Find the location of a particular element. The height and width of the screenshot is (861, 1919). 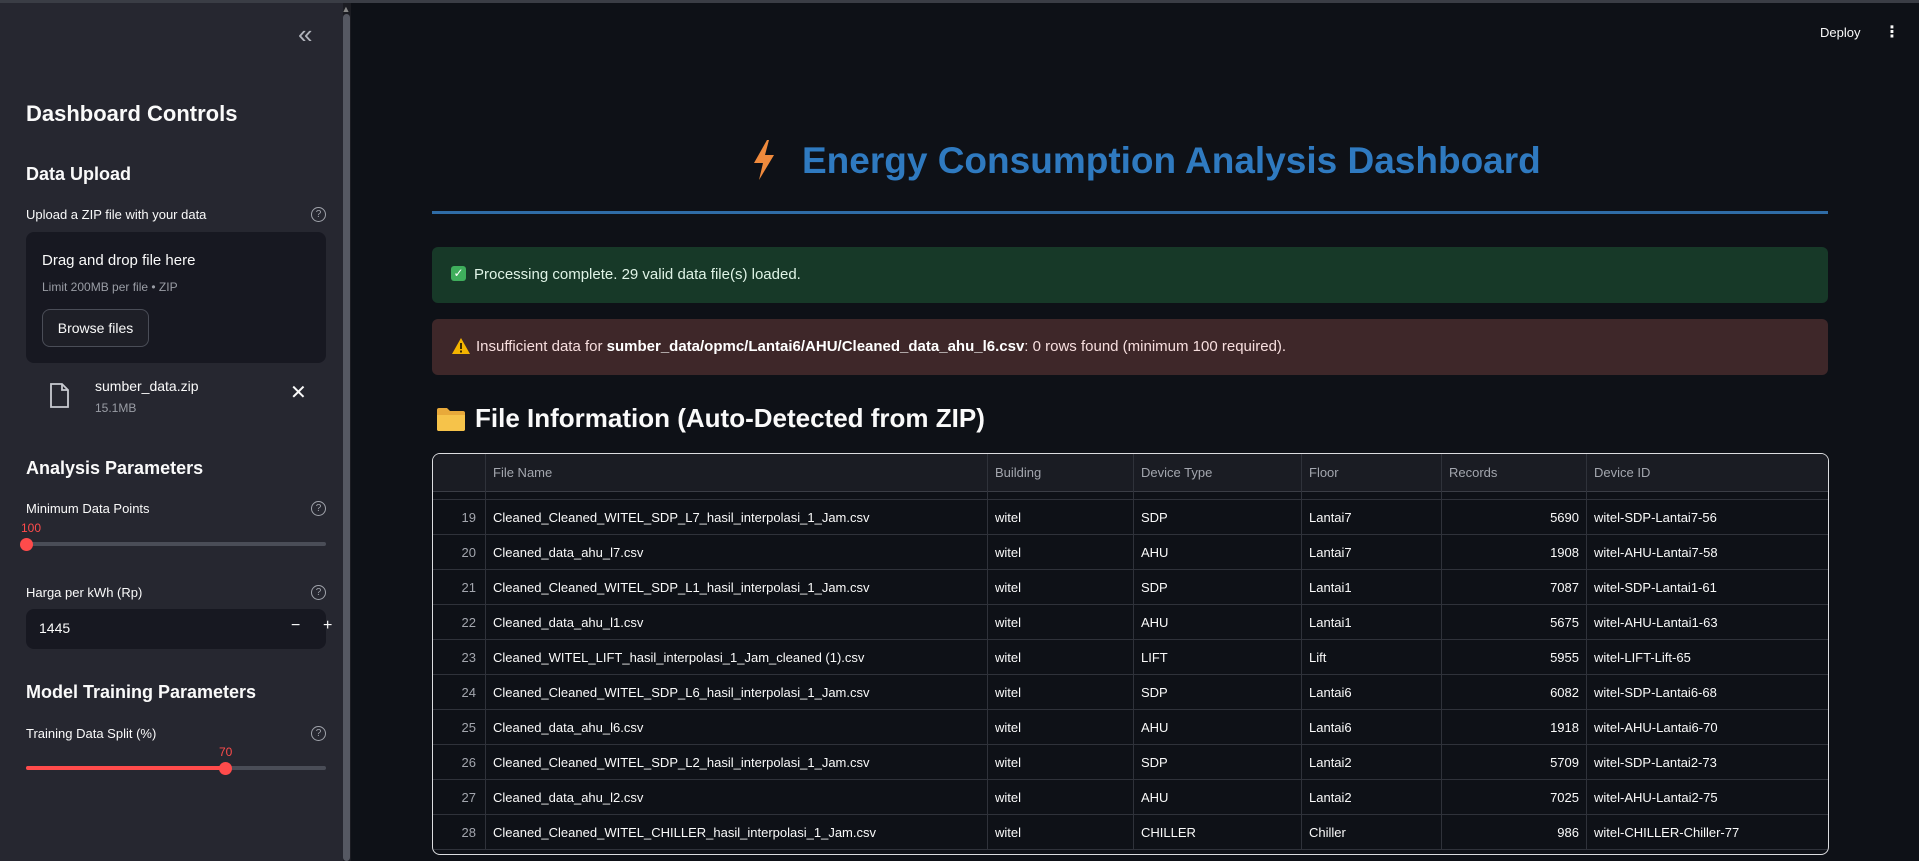

cell-records: 1918 is located at coordinates (1514, 727).